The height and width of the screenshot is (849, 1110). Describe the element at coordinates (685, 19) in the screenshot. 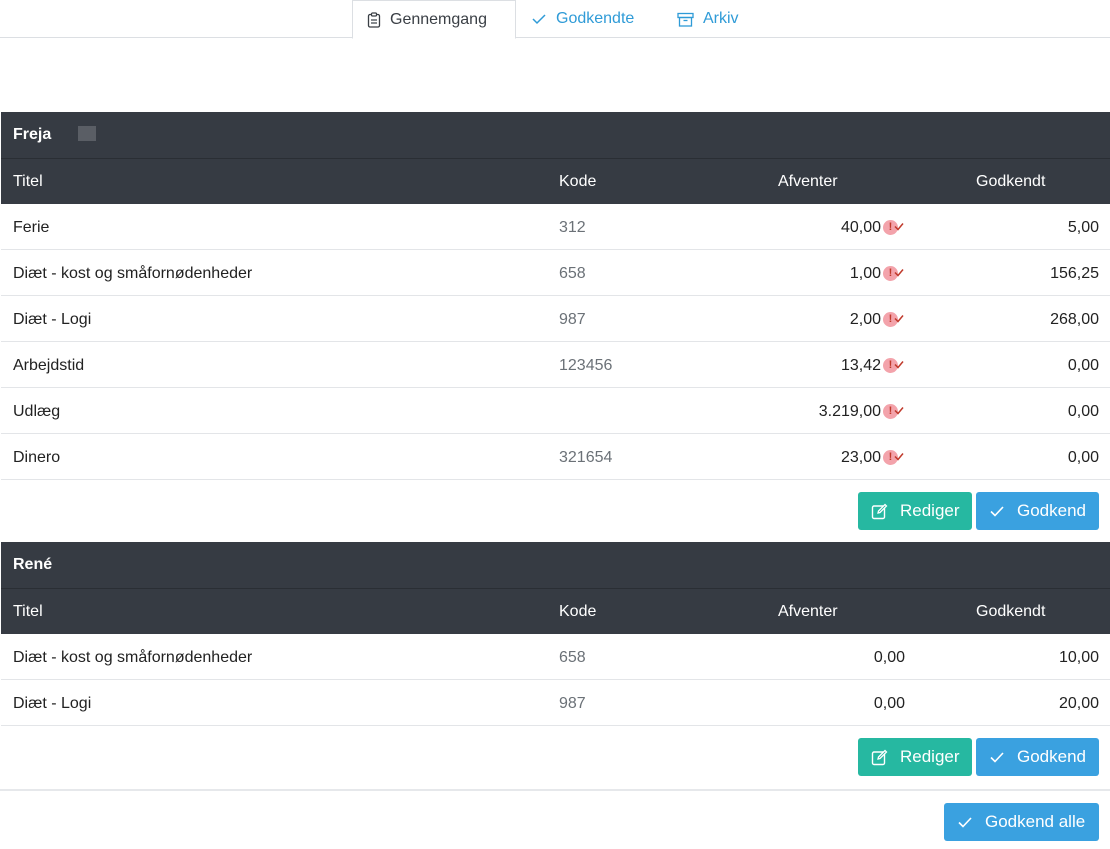

I see `archive-icon` at that location.